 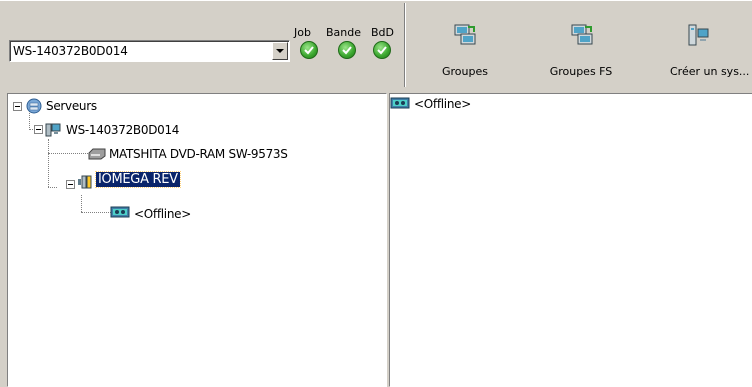 What do you see at coordinates (97, 154) in the screenshot?
I see `dvd-drive-icon` at bounding box center [97, 154].